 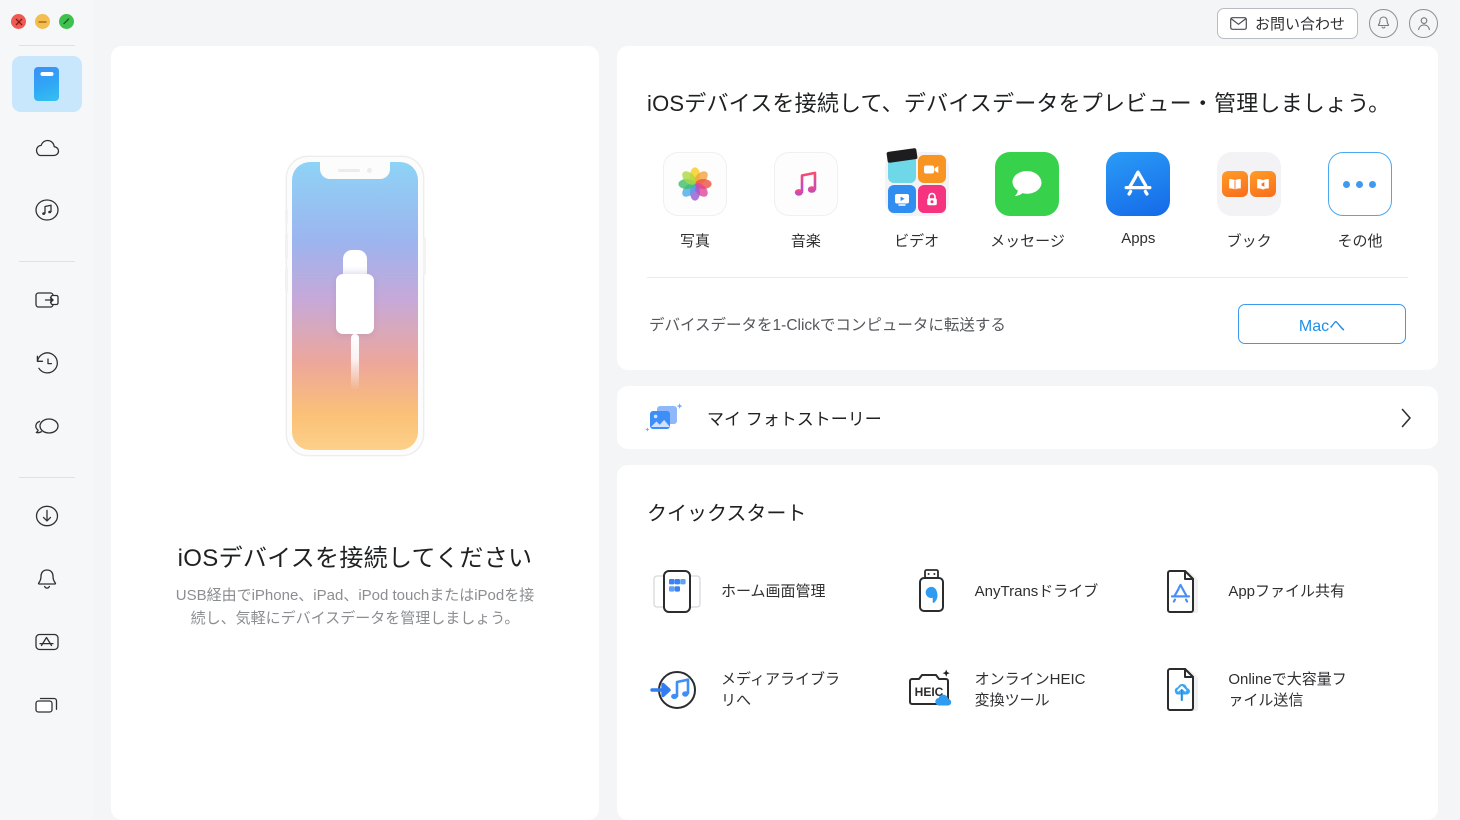 I want to click on quick-start-title: クイックスタート, so click(x=727, y=514).